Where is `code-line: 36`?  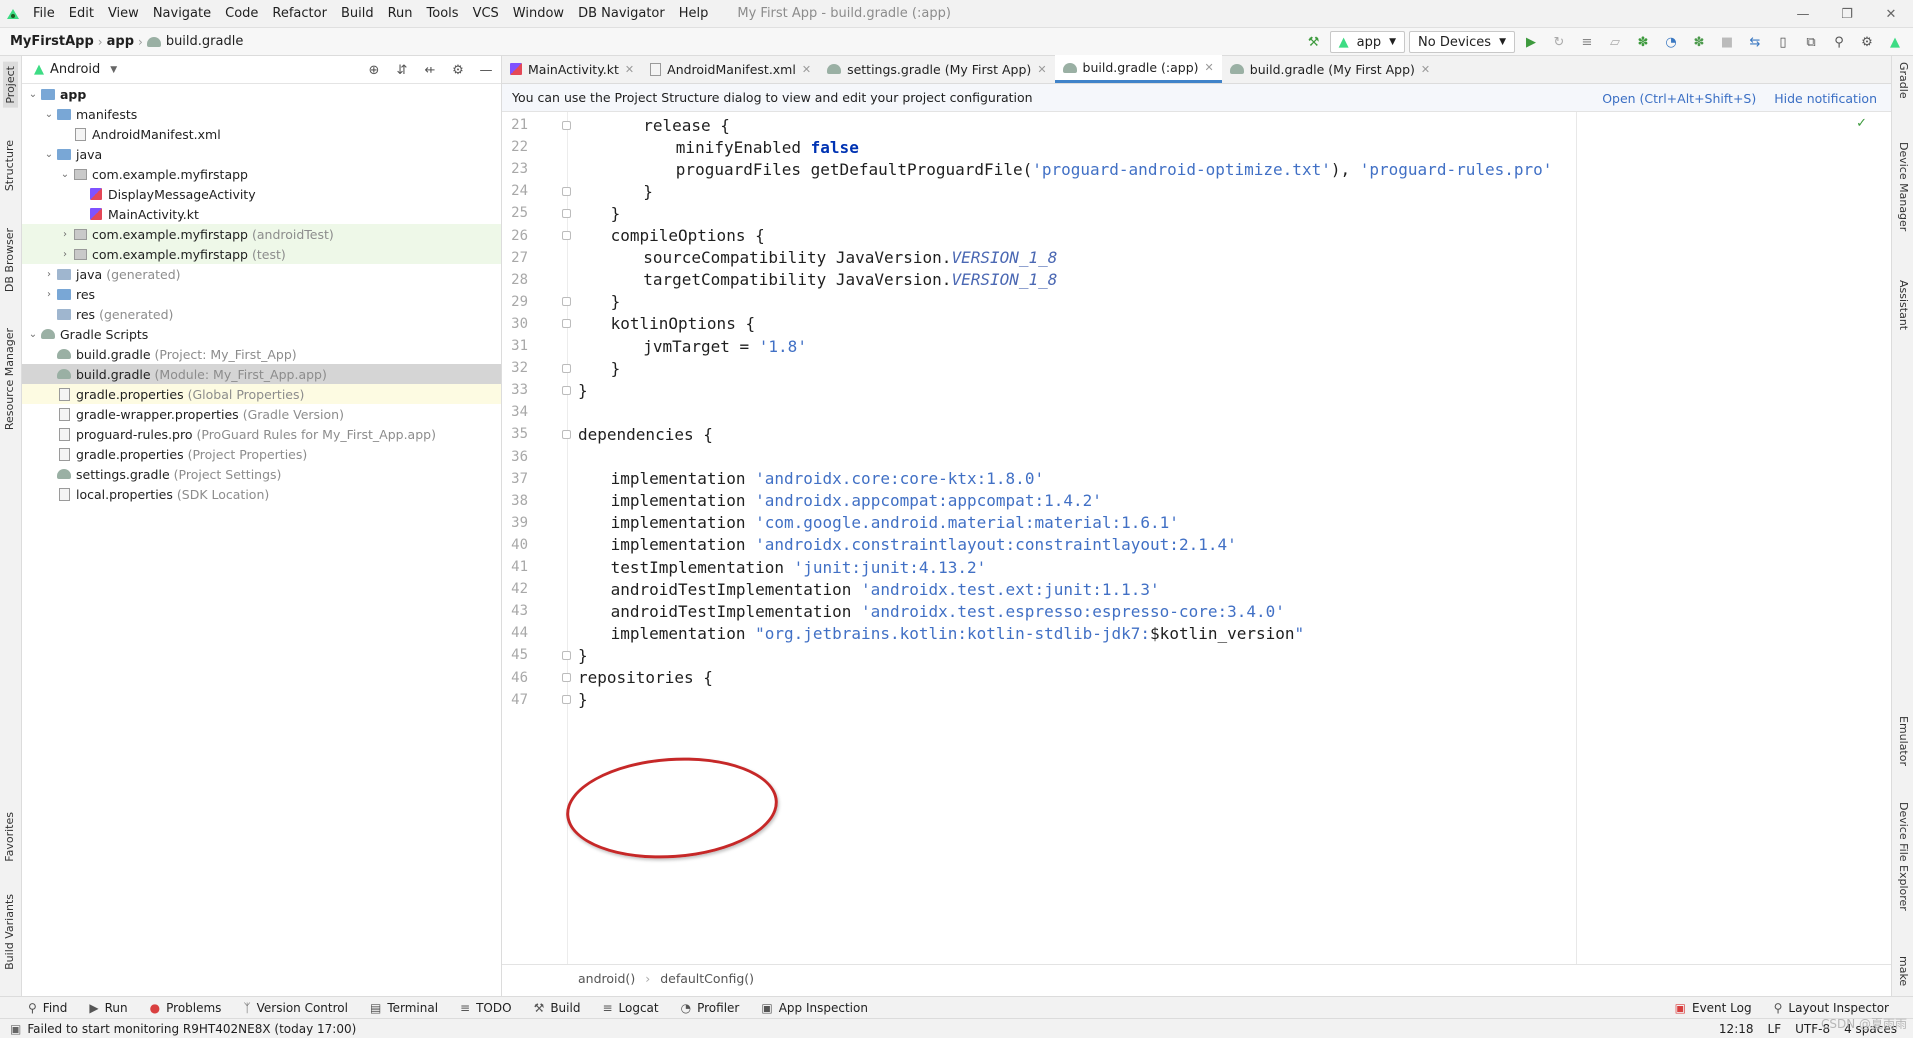 code-line: 36 is located at coordinates (1182, 457).